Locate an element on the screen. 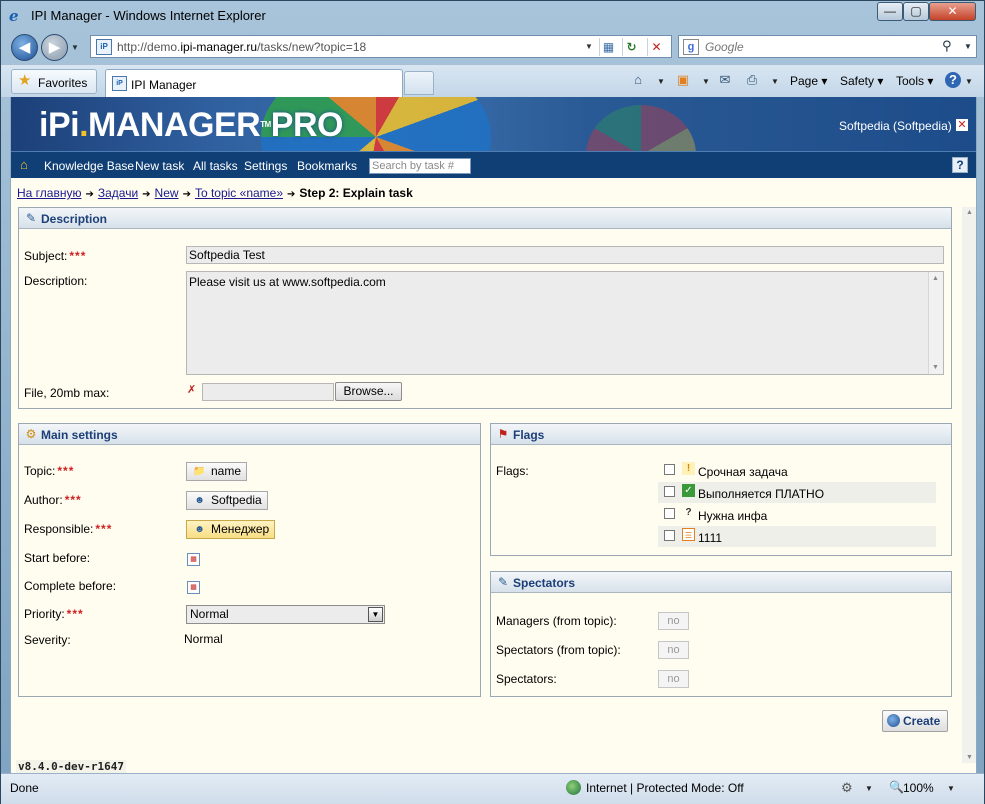 The height and width of the screenshot is (804, 985). author-picker-button: ☻ Softpedia is located at coordinates (227, 500).